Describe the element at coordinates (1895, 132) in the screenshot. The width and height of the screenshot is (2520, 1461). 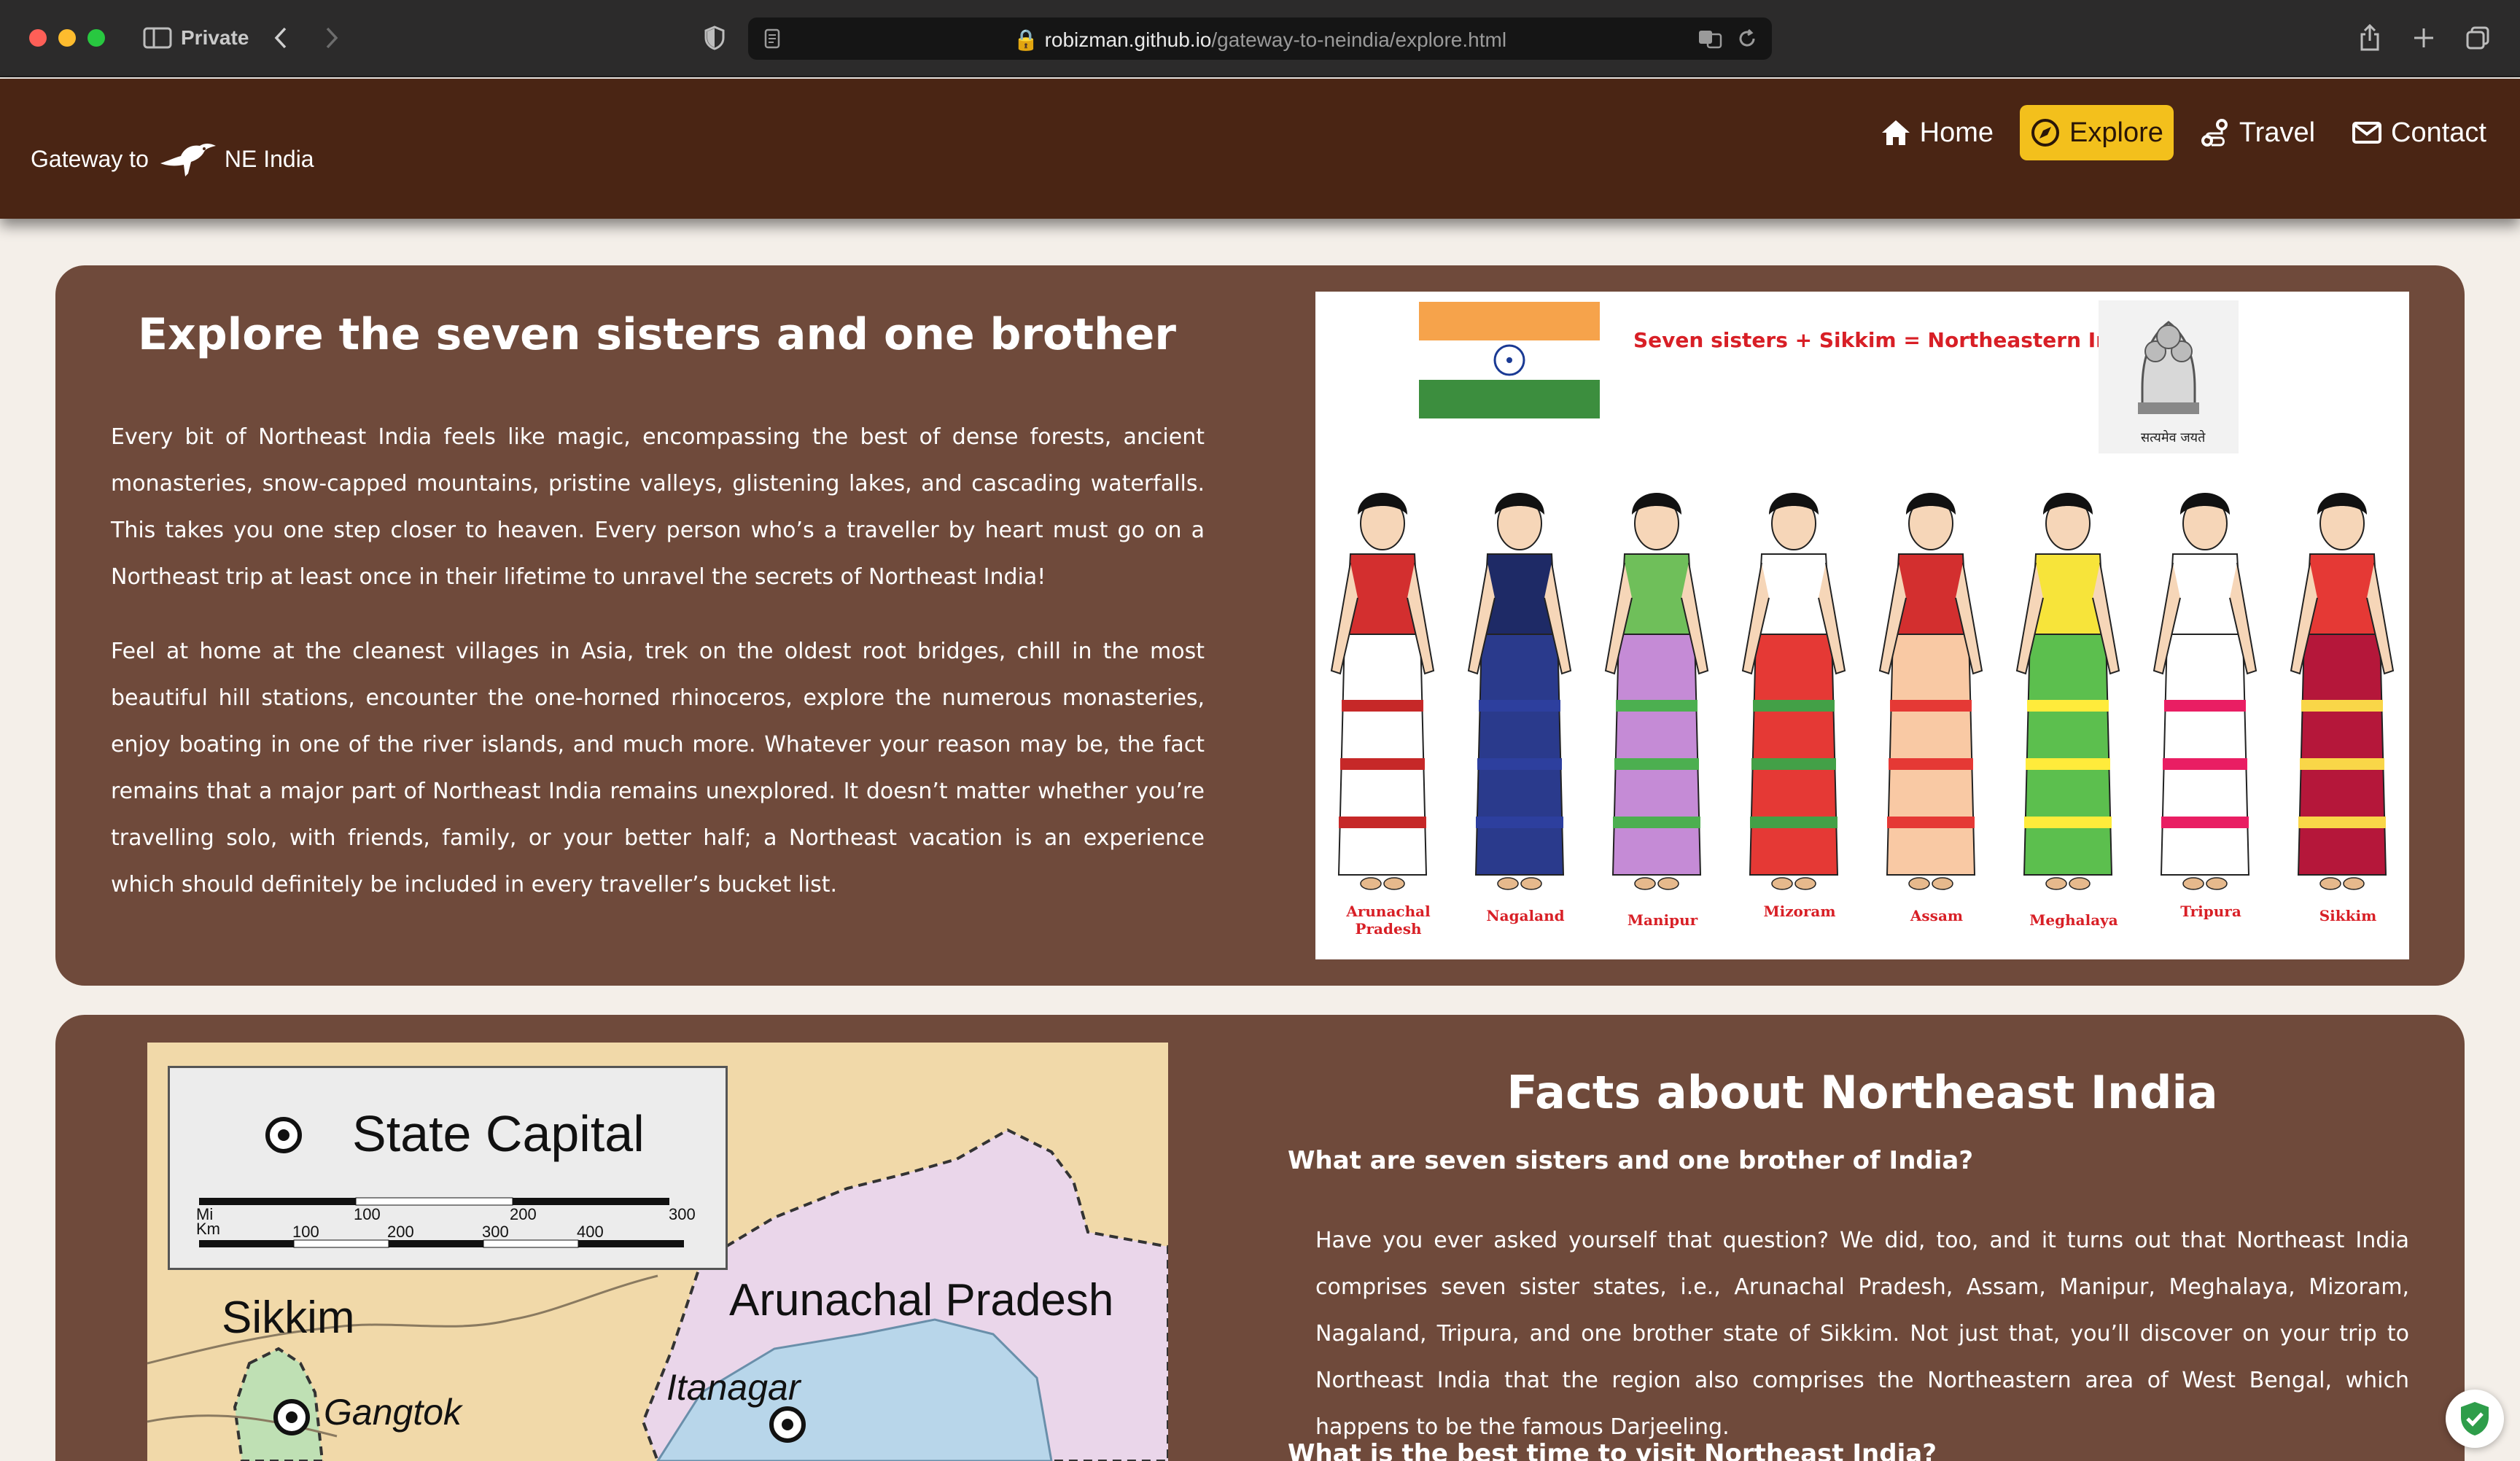
I see `home-icon` at that location.